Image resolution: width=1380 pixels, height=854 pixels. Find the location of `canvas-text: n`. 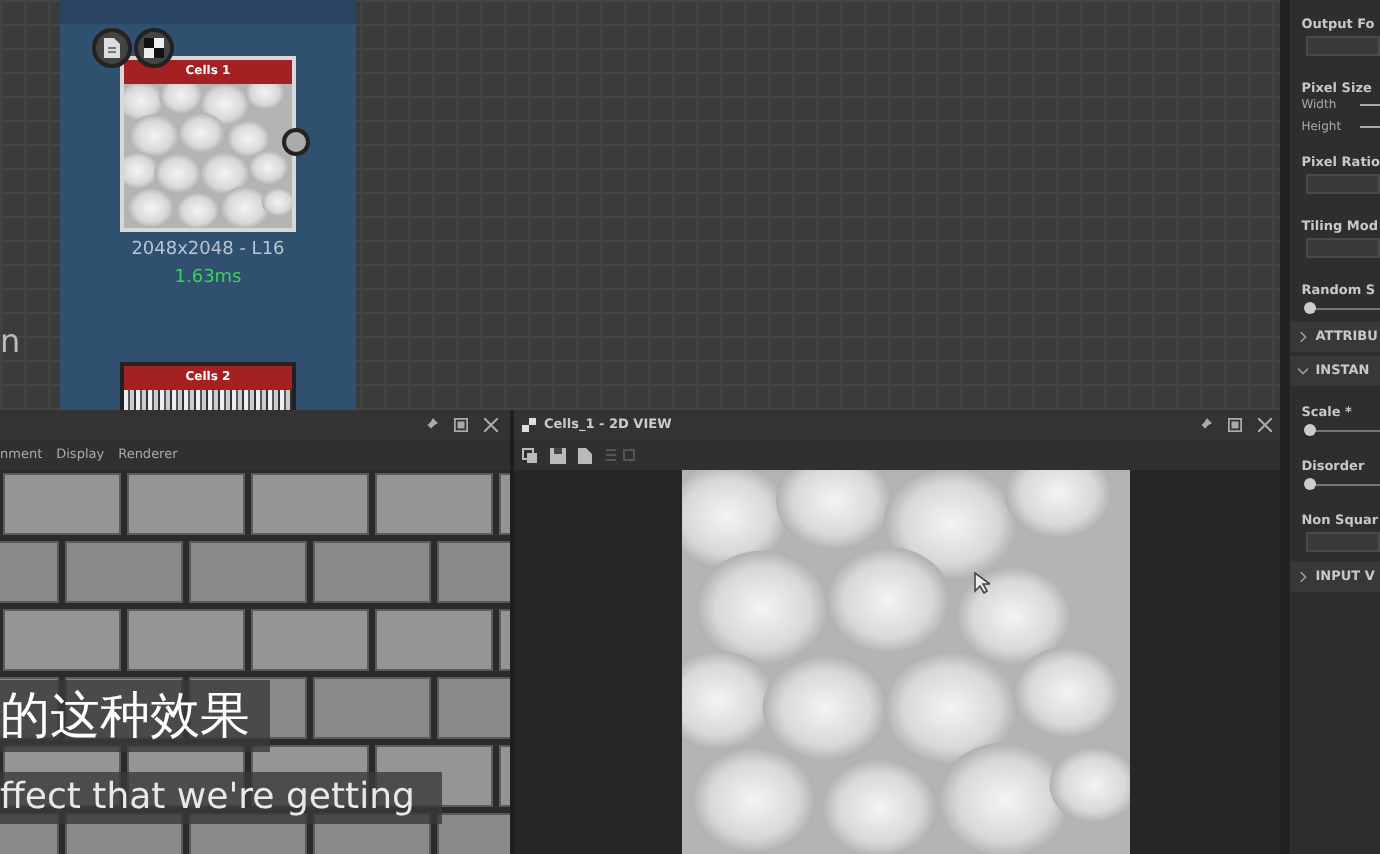

canvas-text: n is located at coordinates (10, 342).